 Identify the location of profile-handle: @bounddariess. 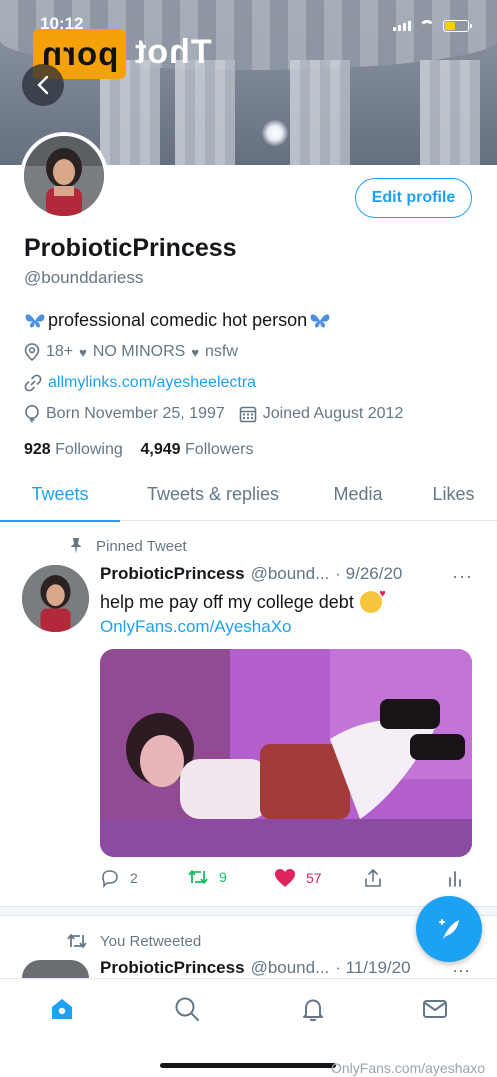
(84, 277).